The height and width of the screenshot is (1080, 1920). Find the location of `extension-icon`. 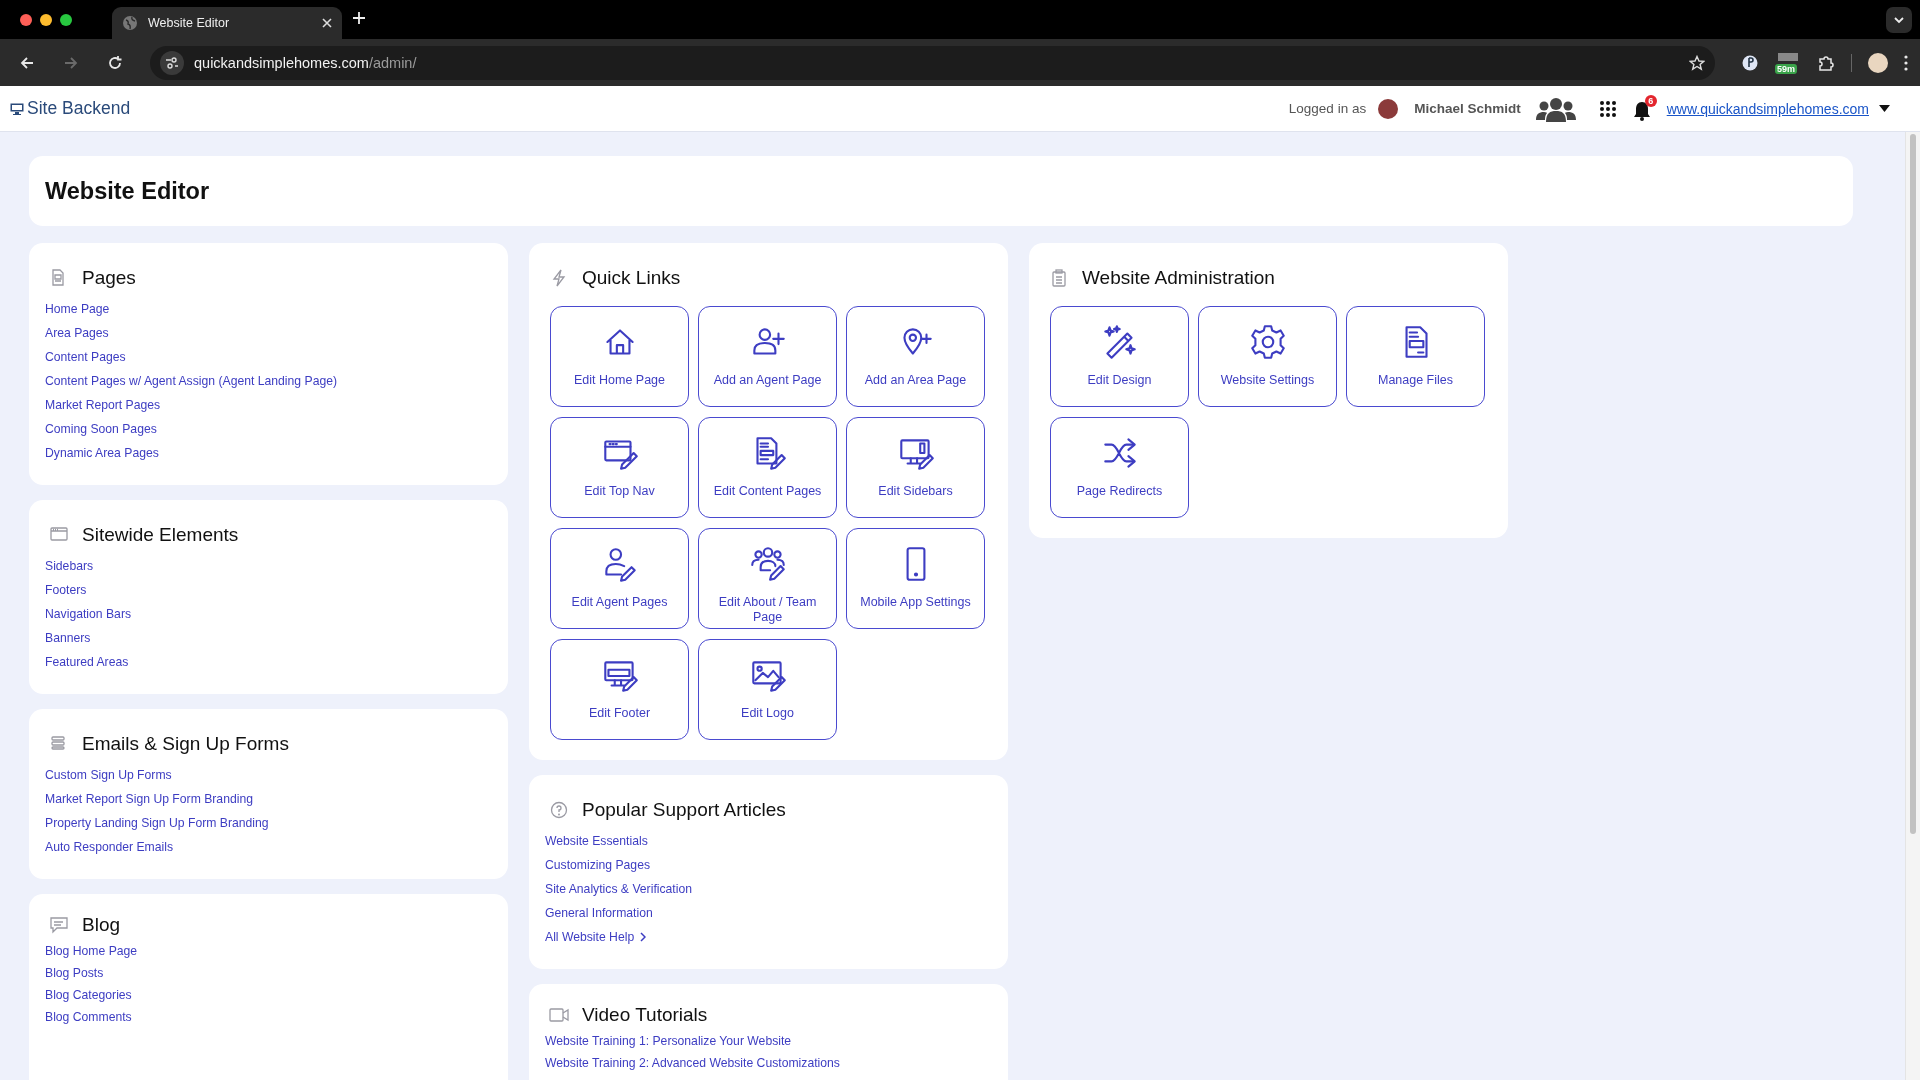

extension-icon is located at coordinates (1750, 62).